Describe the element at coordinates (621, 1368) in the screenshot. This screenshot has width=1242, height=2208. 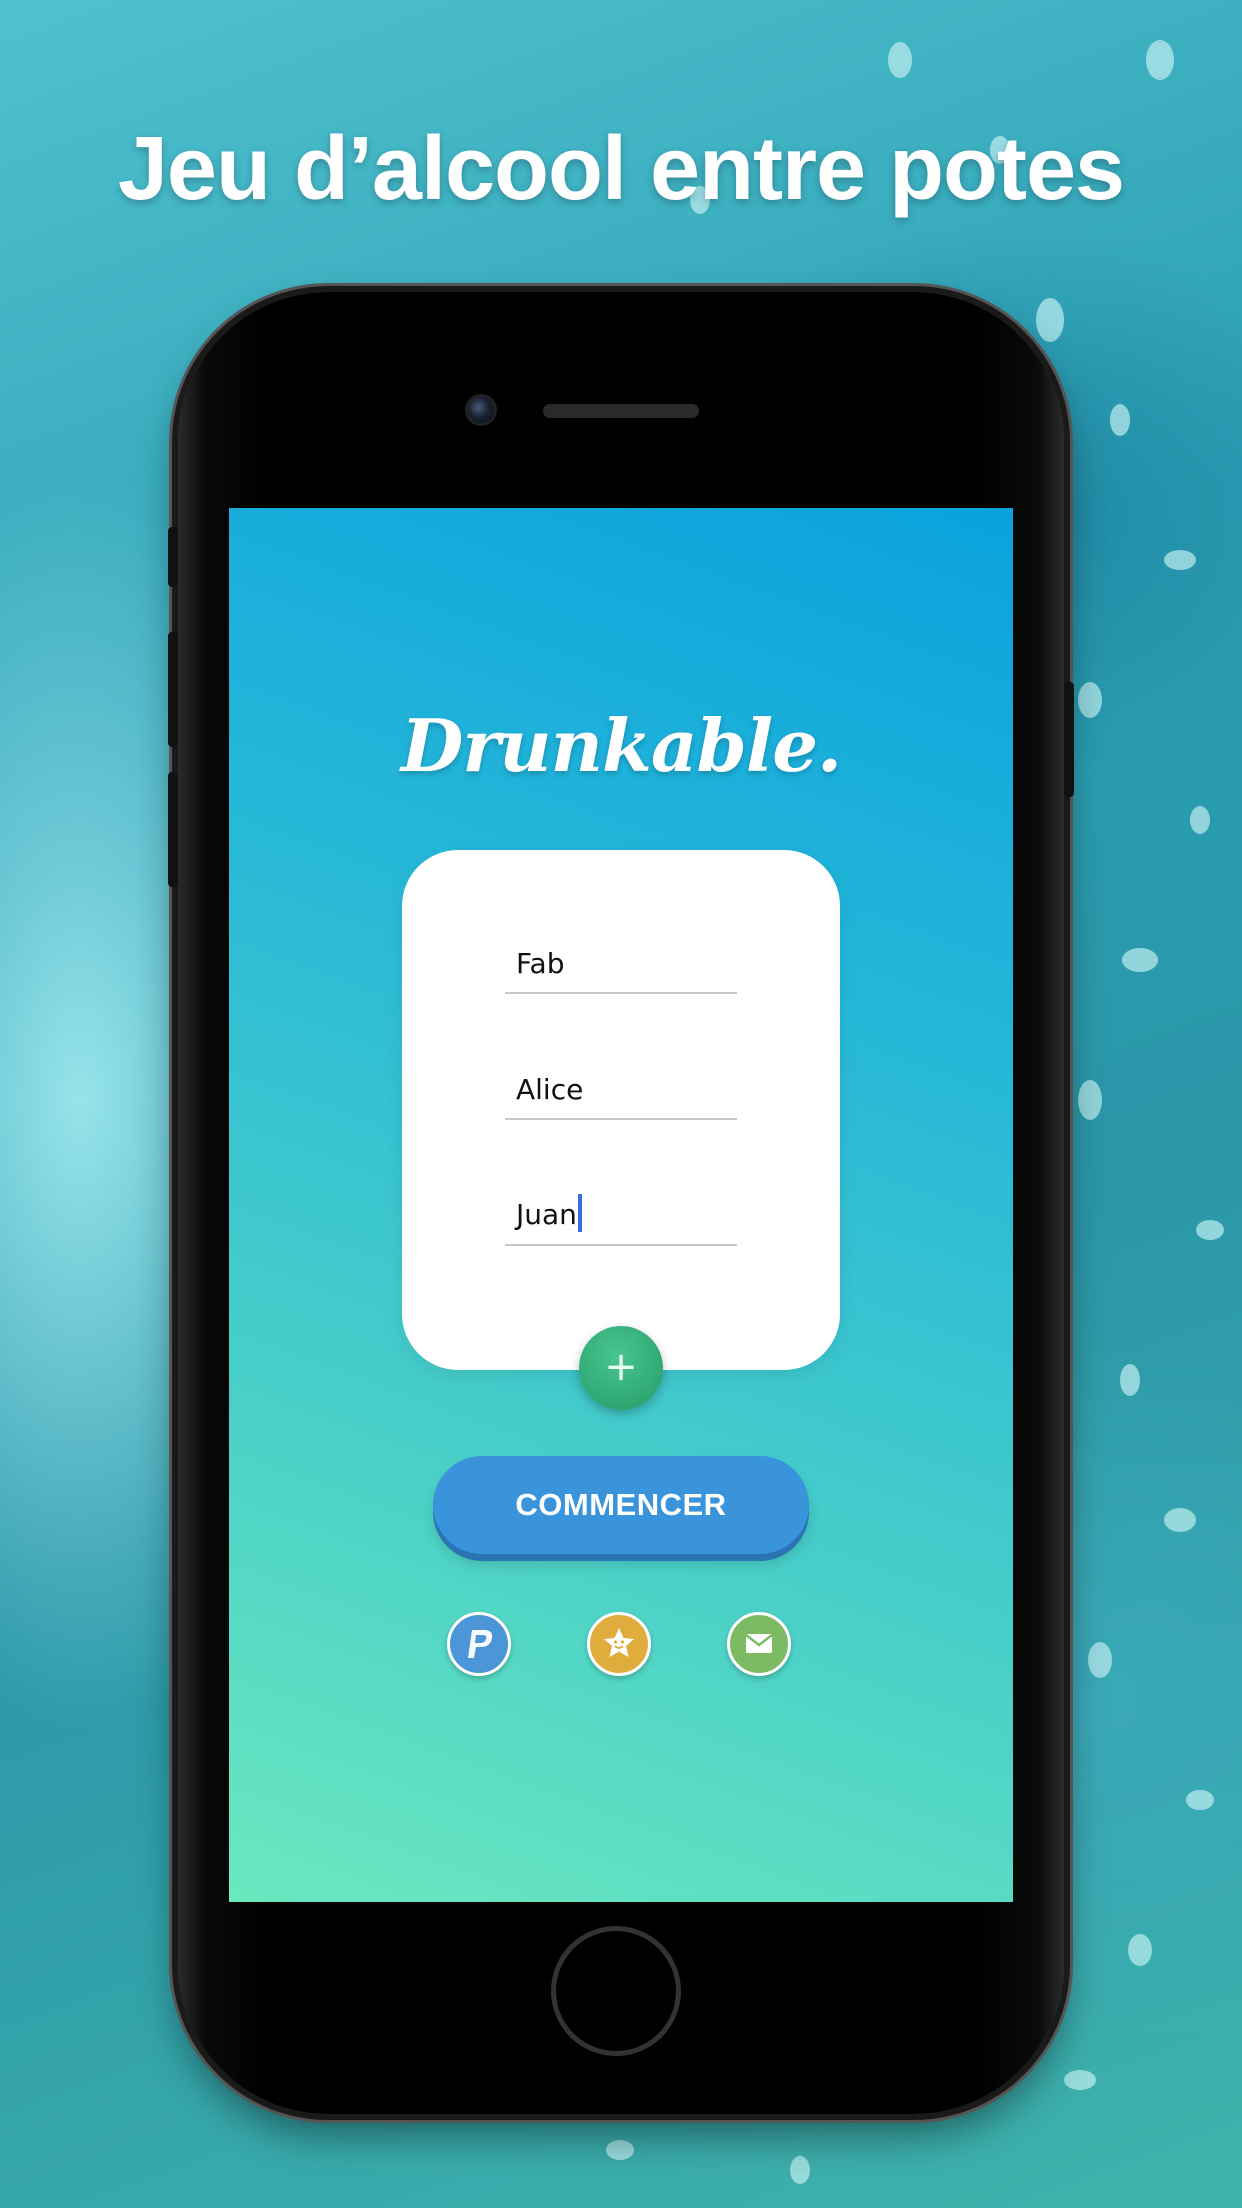
I see `add-player-button: +` at that location.